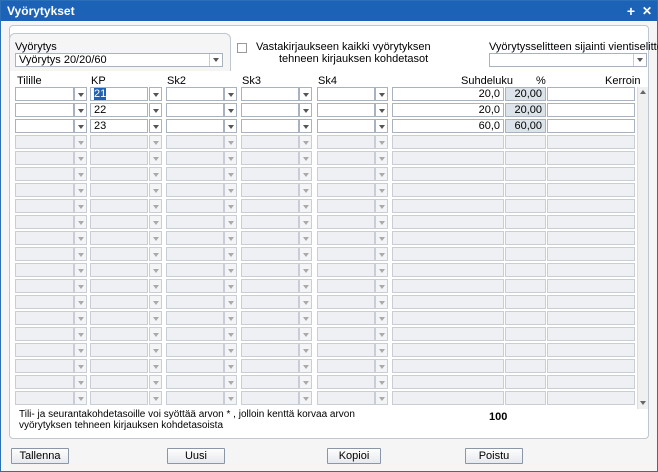  I want to click on save-button: Tallenna, so click(40, 456).